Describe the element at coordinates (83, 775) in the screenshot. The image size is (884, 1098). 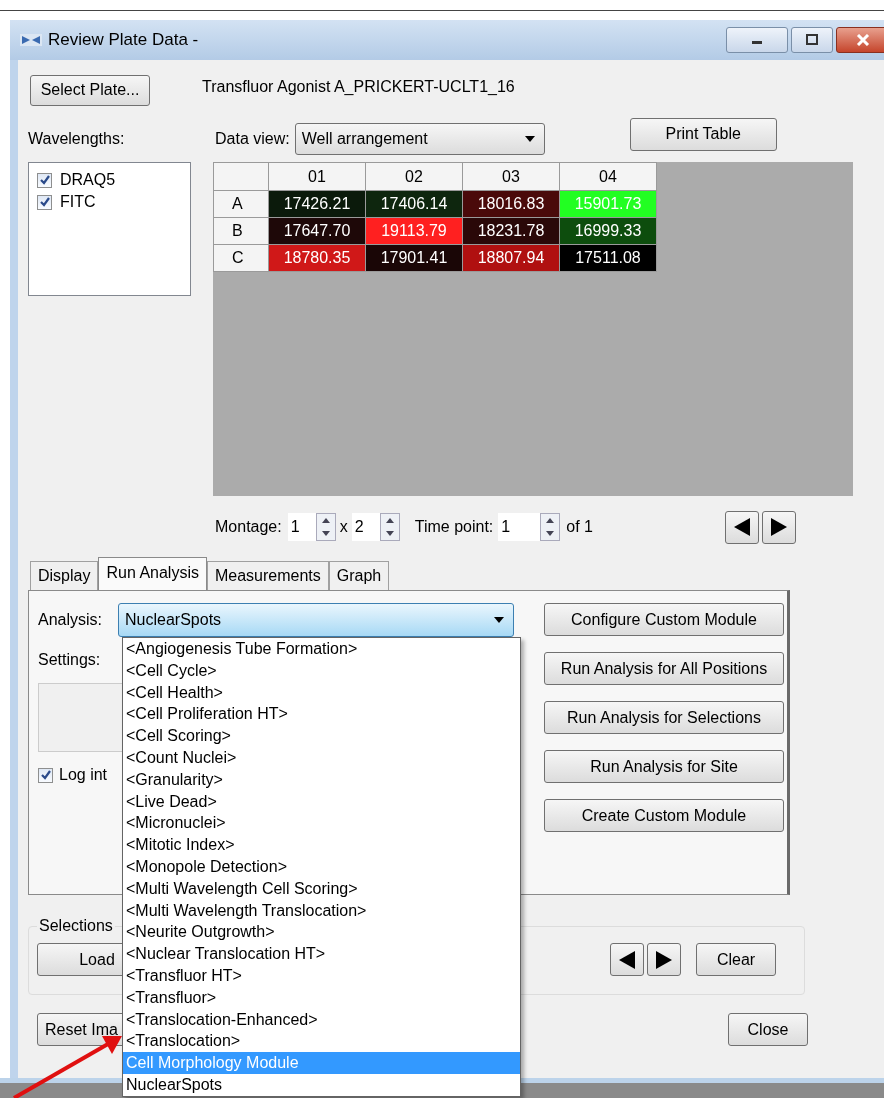
I see `checkbox-label: Log int` at that location.